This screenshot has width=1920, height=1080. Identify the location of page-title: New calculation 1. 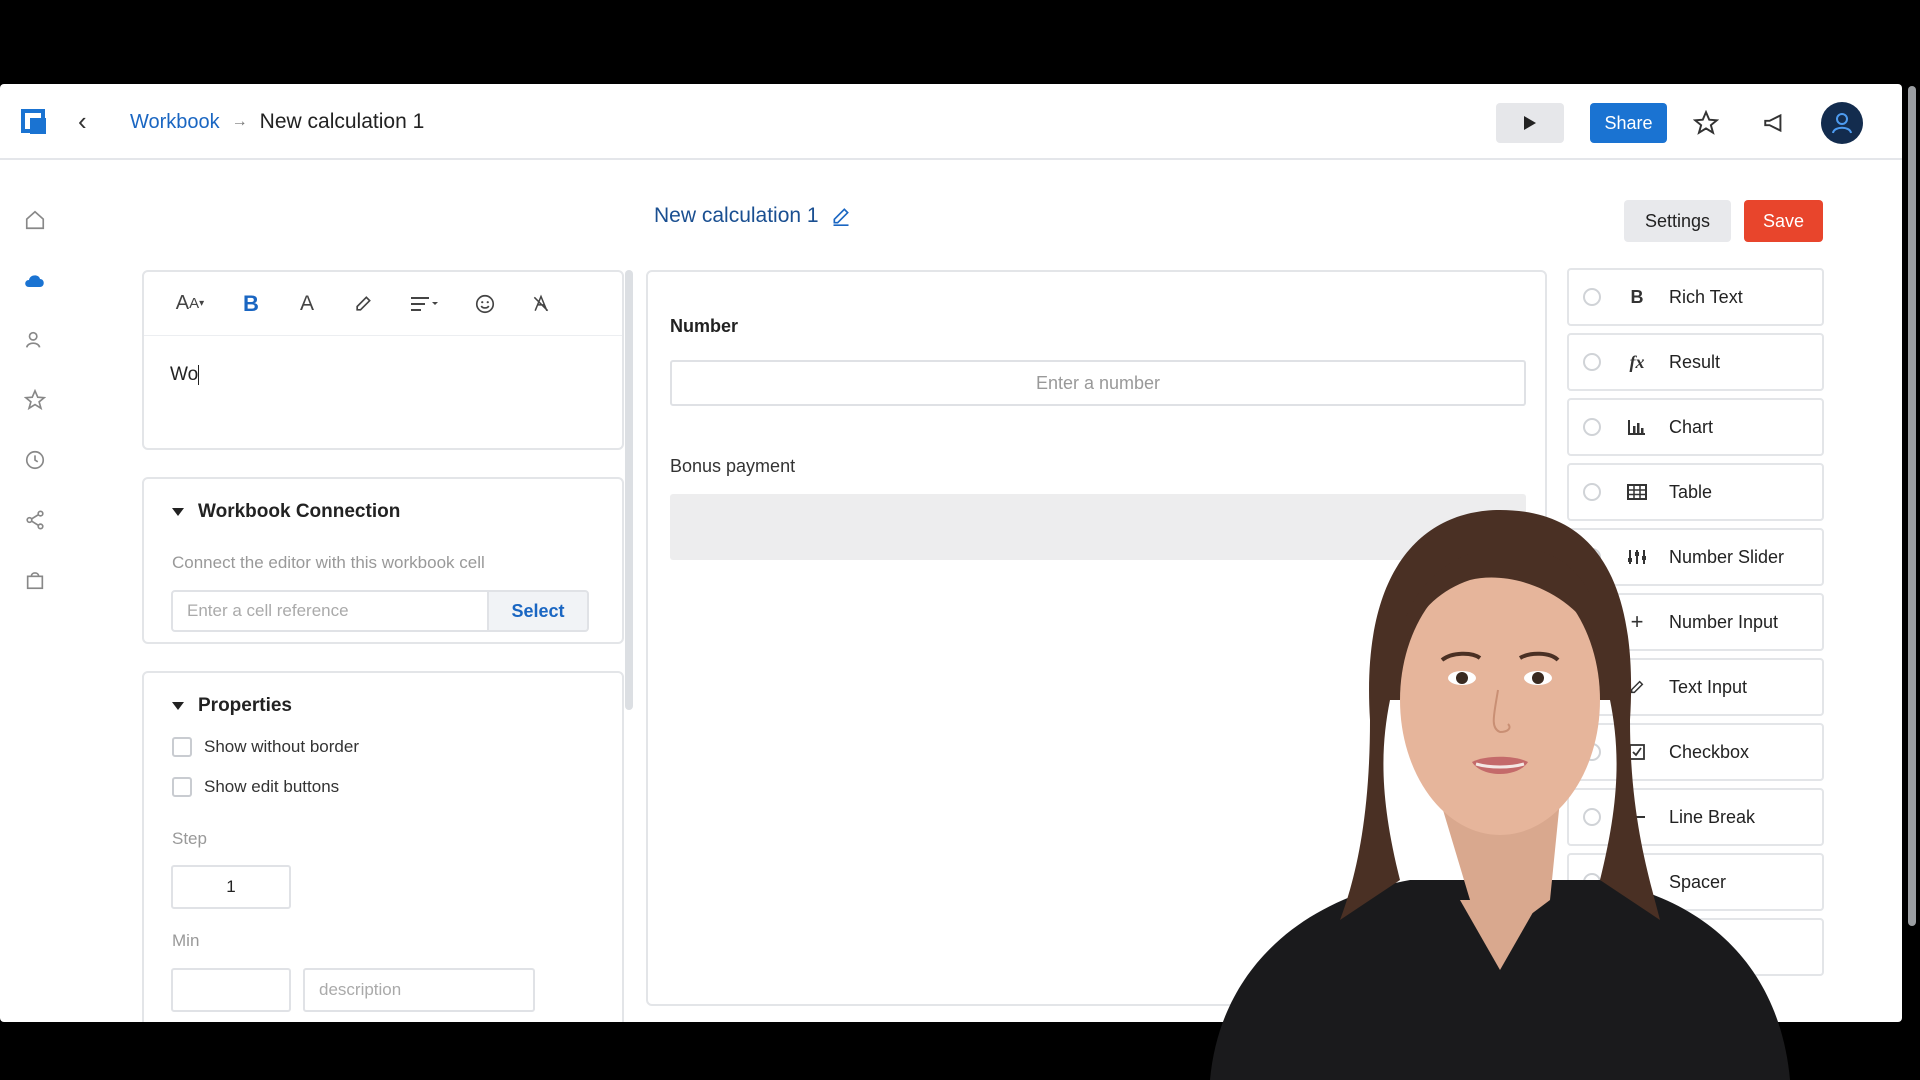
(752, 216).